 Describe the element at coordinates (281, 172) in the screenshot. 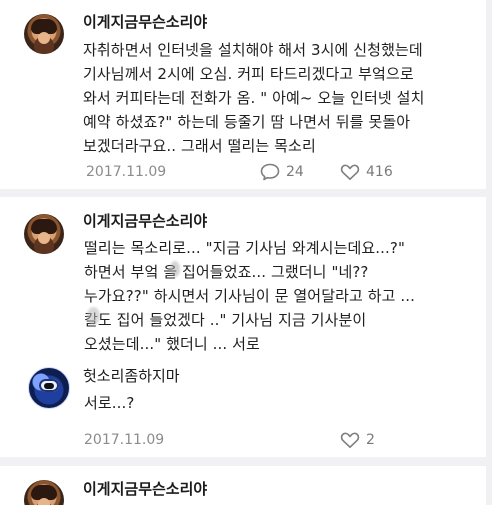

I see `comment-count: 24` at that location.